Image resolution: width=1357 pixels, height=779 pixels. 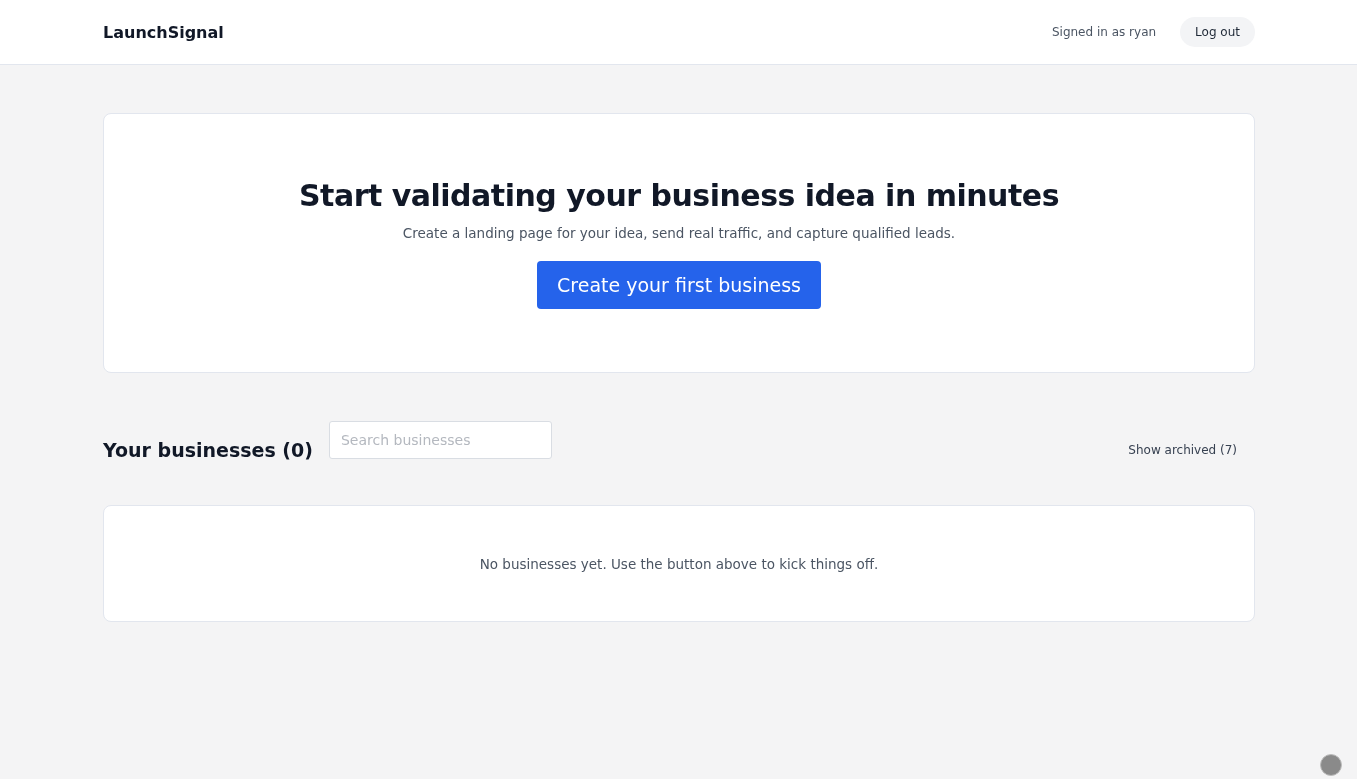 I want to click on search-field: Search businesses, so click(x=440, y=440).